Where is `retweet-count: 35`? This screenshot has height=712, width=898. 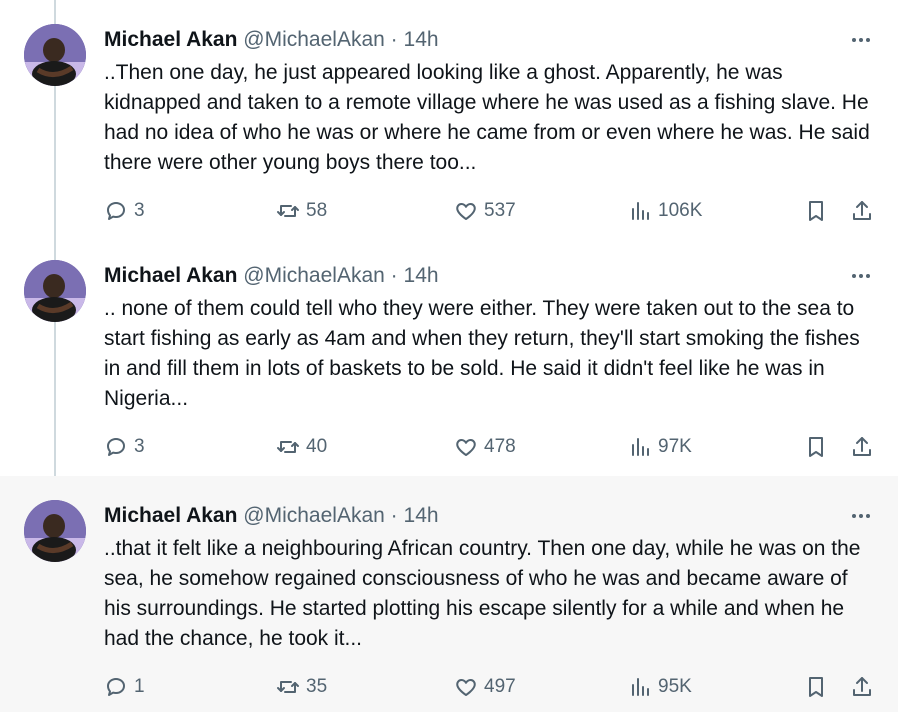
retweet-count: 35 is located at coordinates (317, 686).